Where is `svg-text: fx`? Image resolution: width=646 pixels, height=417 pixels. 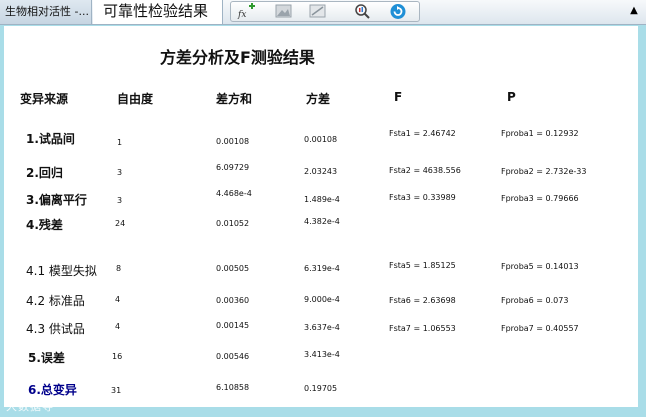 svg-text: fx is located at coordinates (241, 15).